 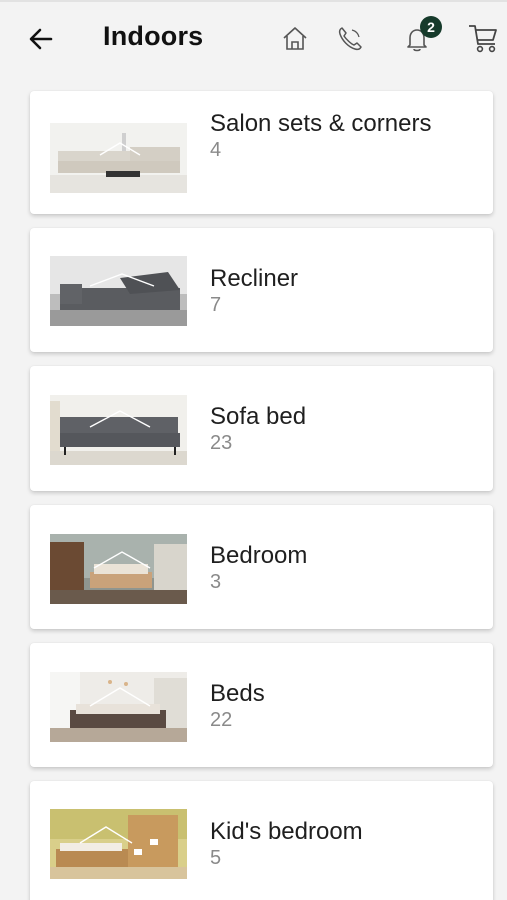 I want to click on category-card-sofa-bed: Sofa bed 23, so click(x=261, y=428).